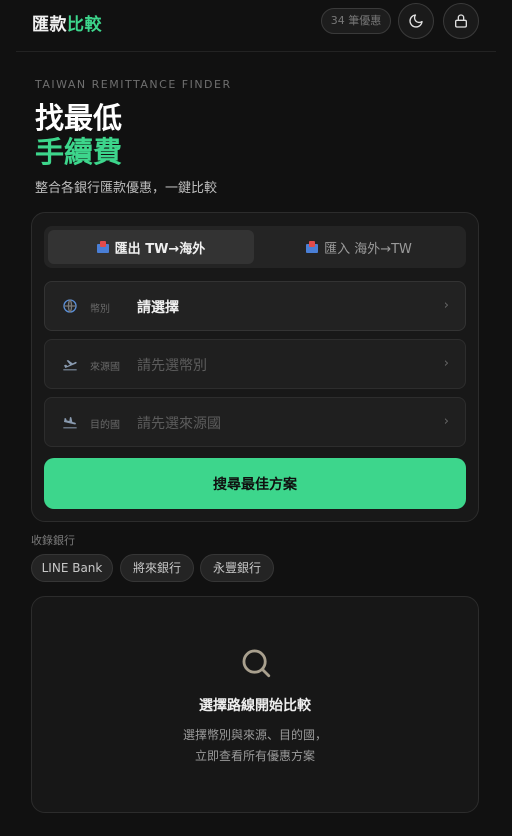  What do you see at coordinates (158, 308) in the screenshot?
I see `currency-value: 請選擇` at bounding box center [158, 308].